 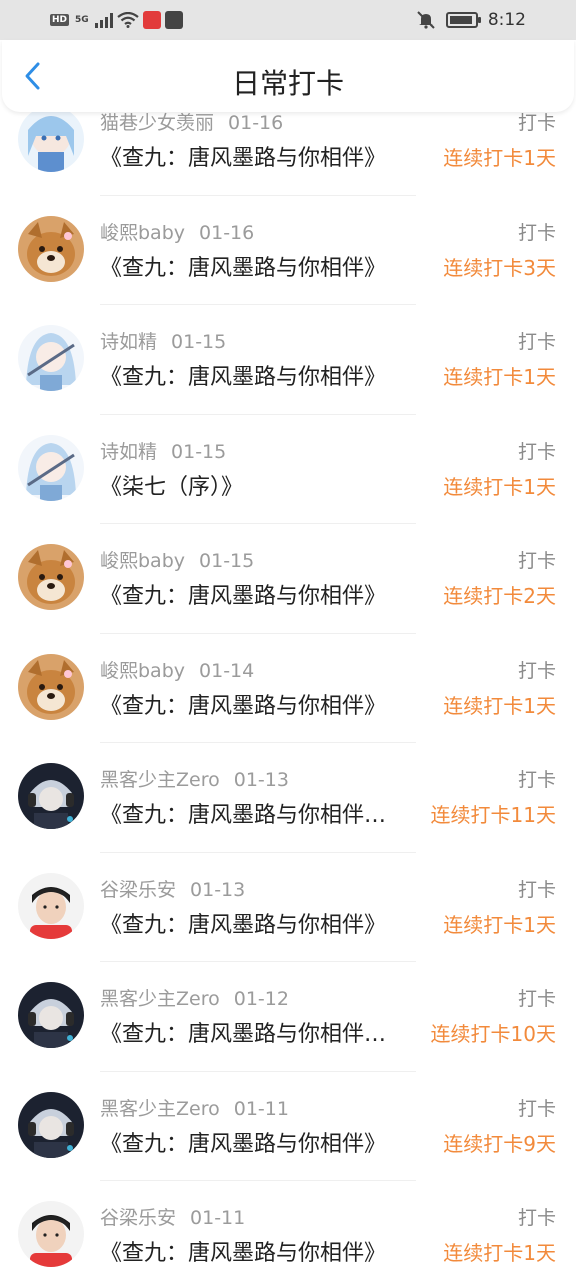 I want to click on list-item: 黑客少主Zero 01-12 打卡《查九：唐风墨路与你相伴… 连续打卡10天, so click(x=288, y=1017).